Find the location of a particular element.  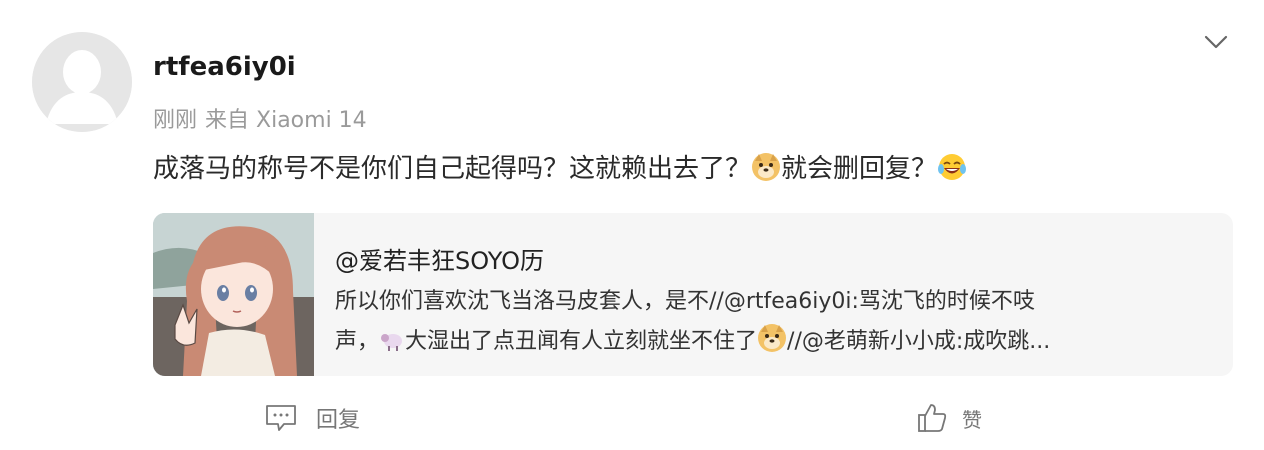

reply-button: 回复 is located at coordinates (312, 418).